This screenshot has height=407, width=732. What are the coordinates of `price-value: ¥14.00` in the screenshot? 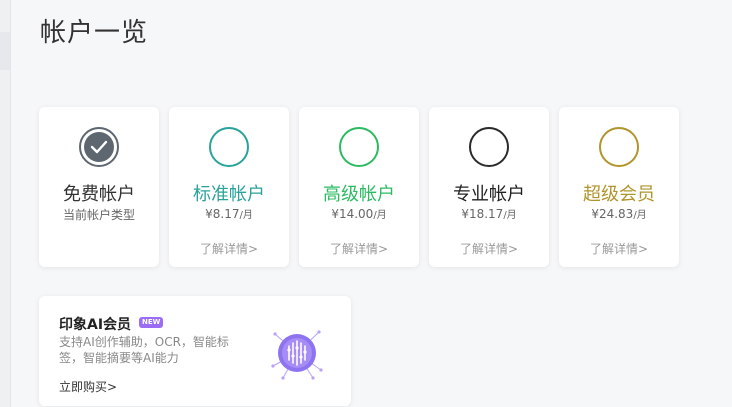 It's located at (352, 214).